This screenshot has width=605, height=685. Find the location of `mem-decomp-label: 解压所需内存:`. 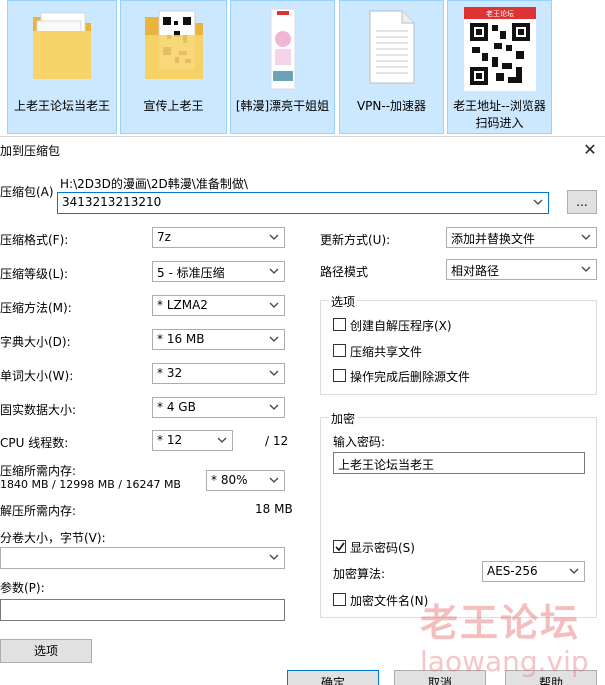

mem-decomp-label: 解压所需内存: is located at coordinates (38, 511).